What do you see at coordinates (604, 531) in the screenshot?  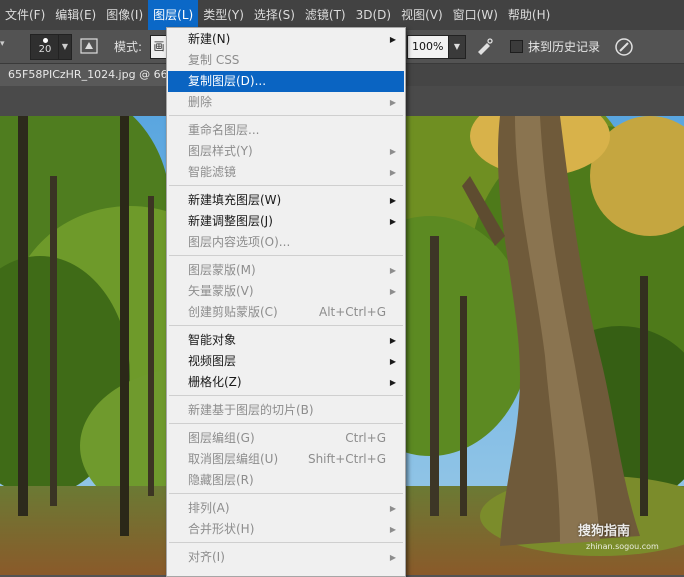 I see `watermark-text: 搜狗指南` at bounding box center [604, 531].